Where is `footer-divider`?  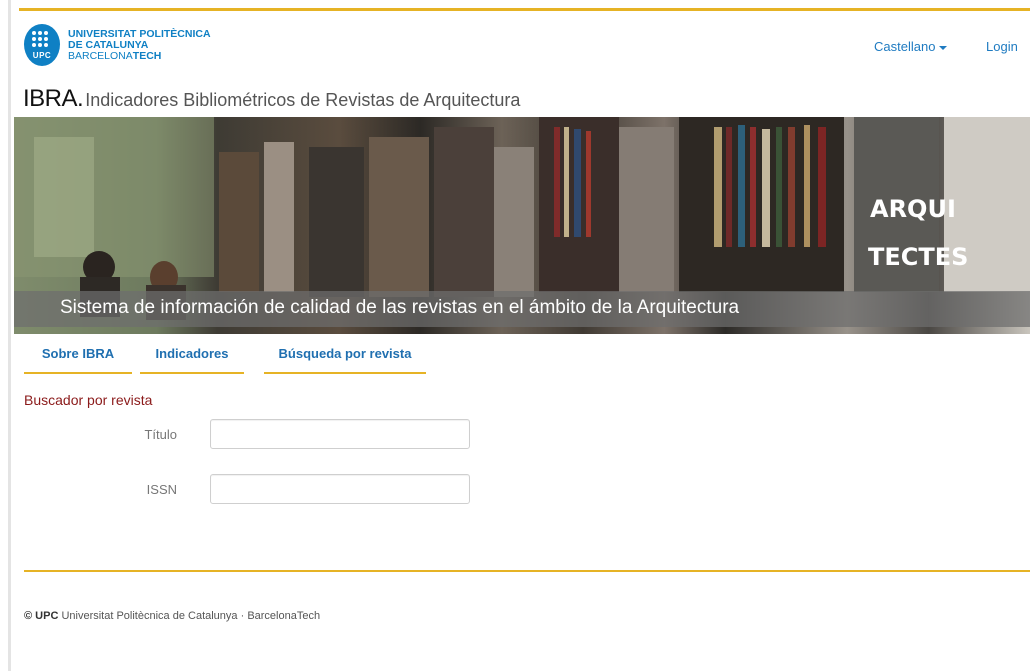 footer-divider is located at coordinates (527, 571).